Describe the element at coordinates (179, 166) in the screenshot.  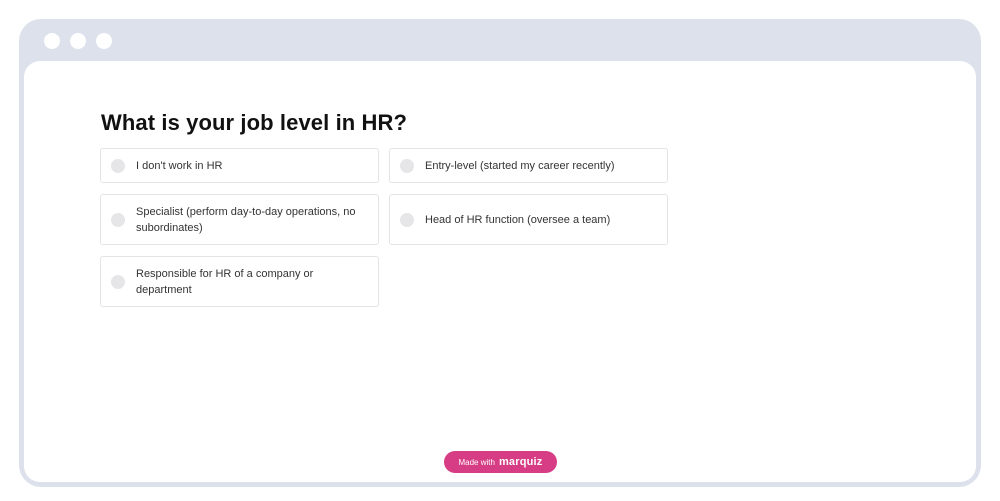
I see `option-label: I don't work in HR` at that location.